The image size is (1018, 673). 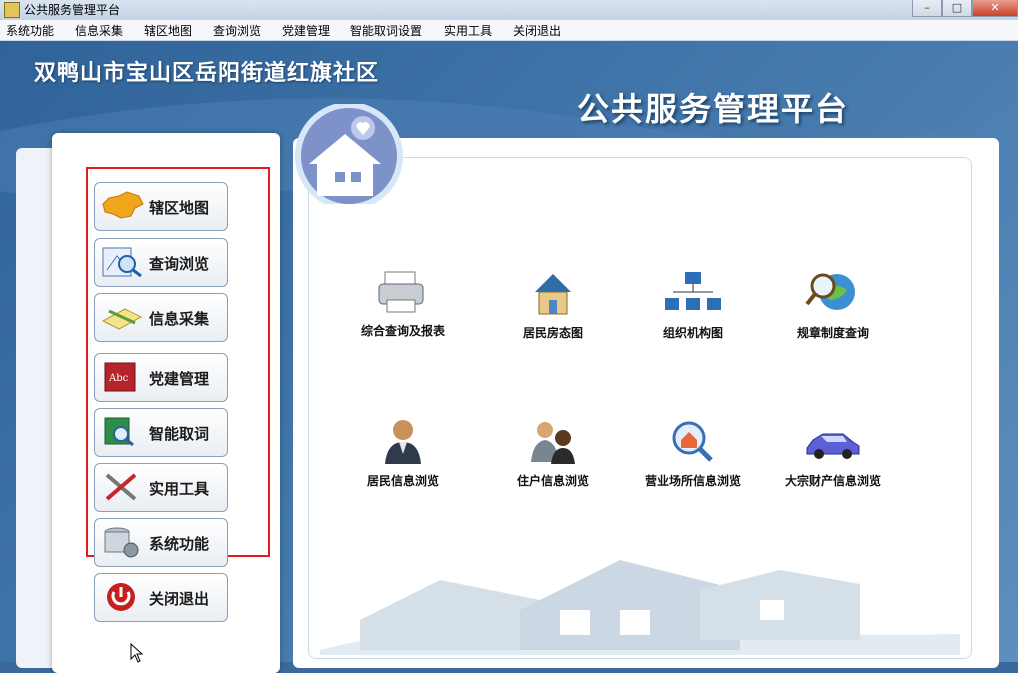 I want to click on func-label: 居民信息浏览, so click(x=402, y=481).